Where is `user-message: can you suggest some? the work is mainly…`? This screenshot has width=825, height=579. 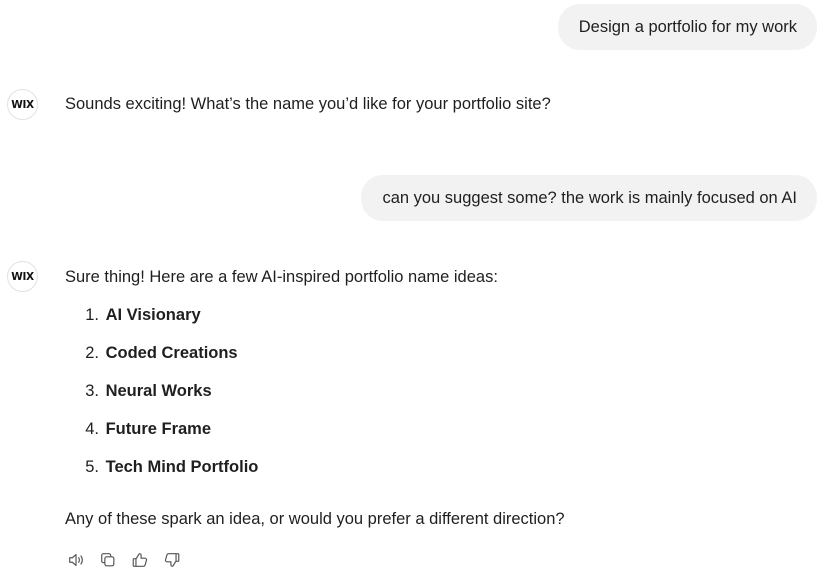
user-message: can you suggest some? the work is mainly… is located at coordinates (589, 198).